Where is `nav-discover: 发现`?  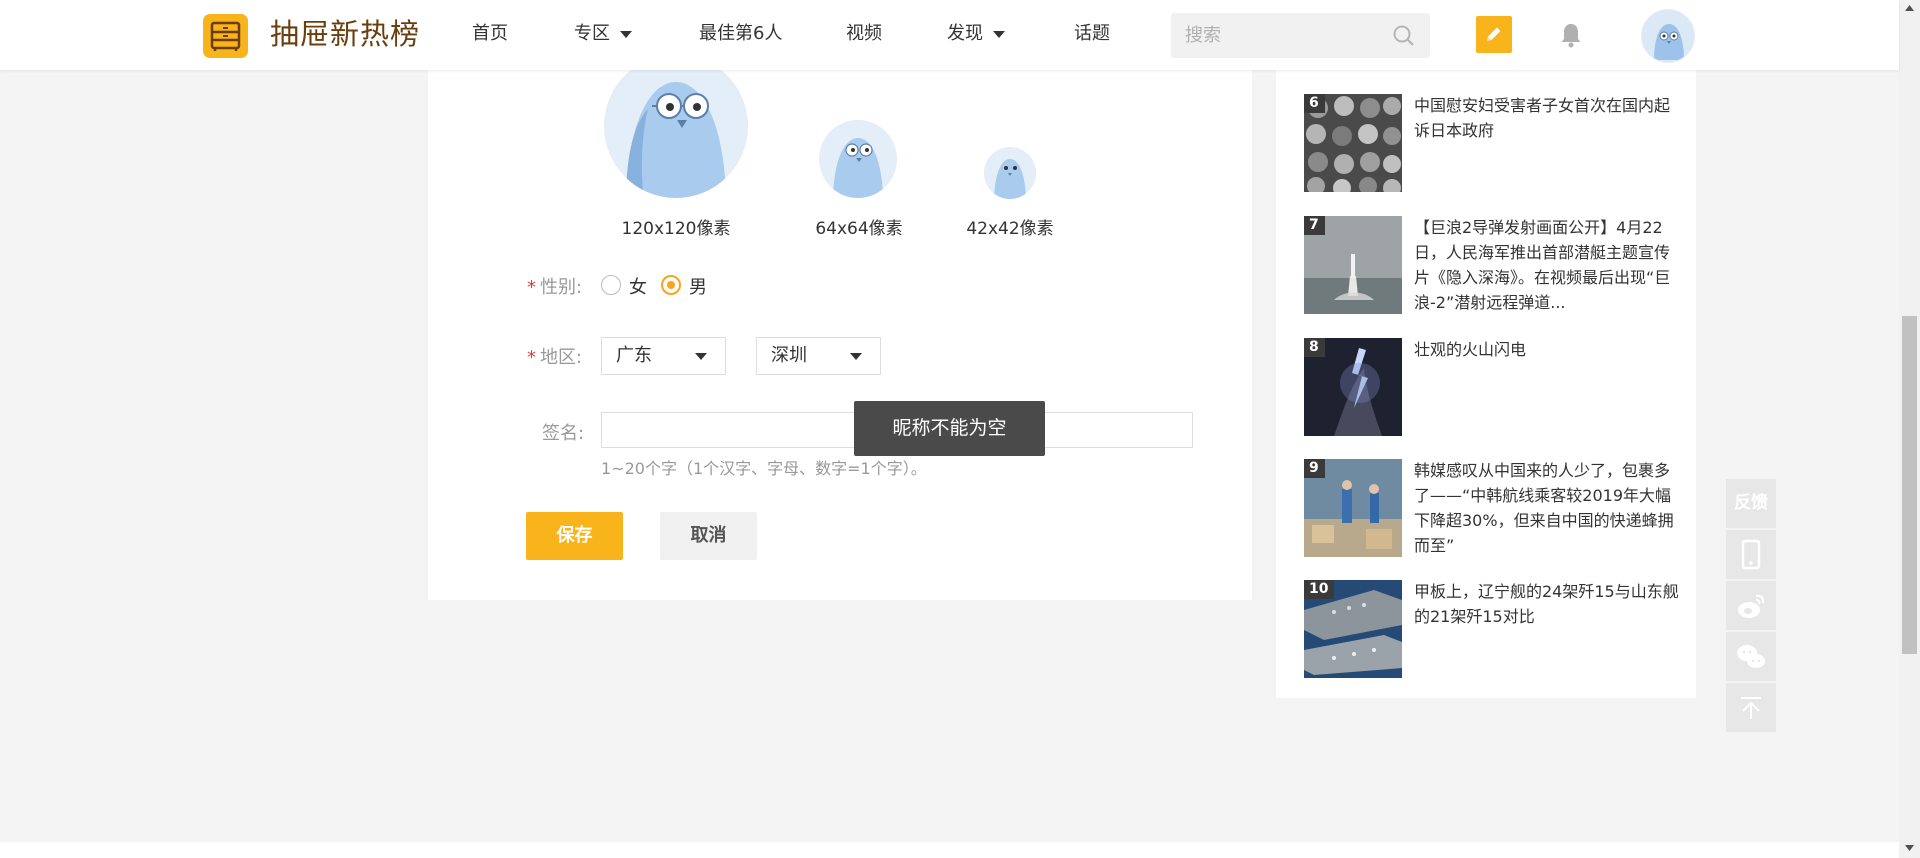 nav-discover: 发现 is located at coordinates (976, 35).